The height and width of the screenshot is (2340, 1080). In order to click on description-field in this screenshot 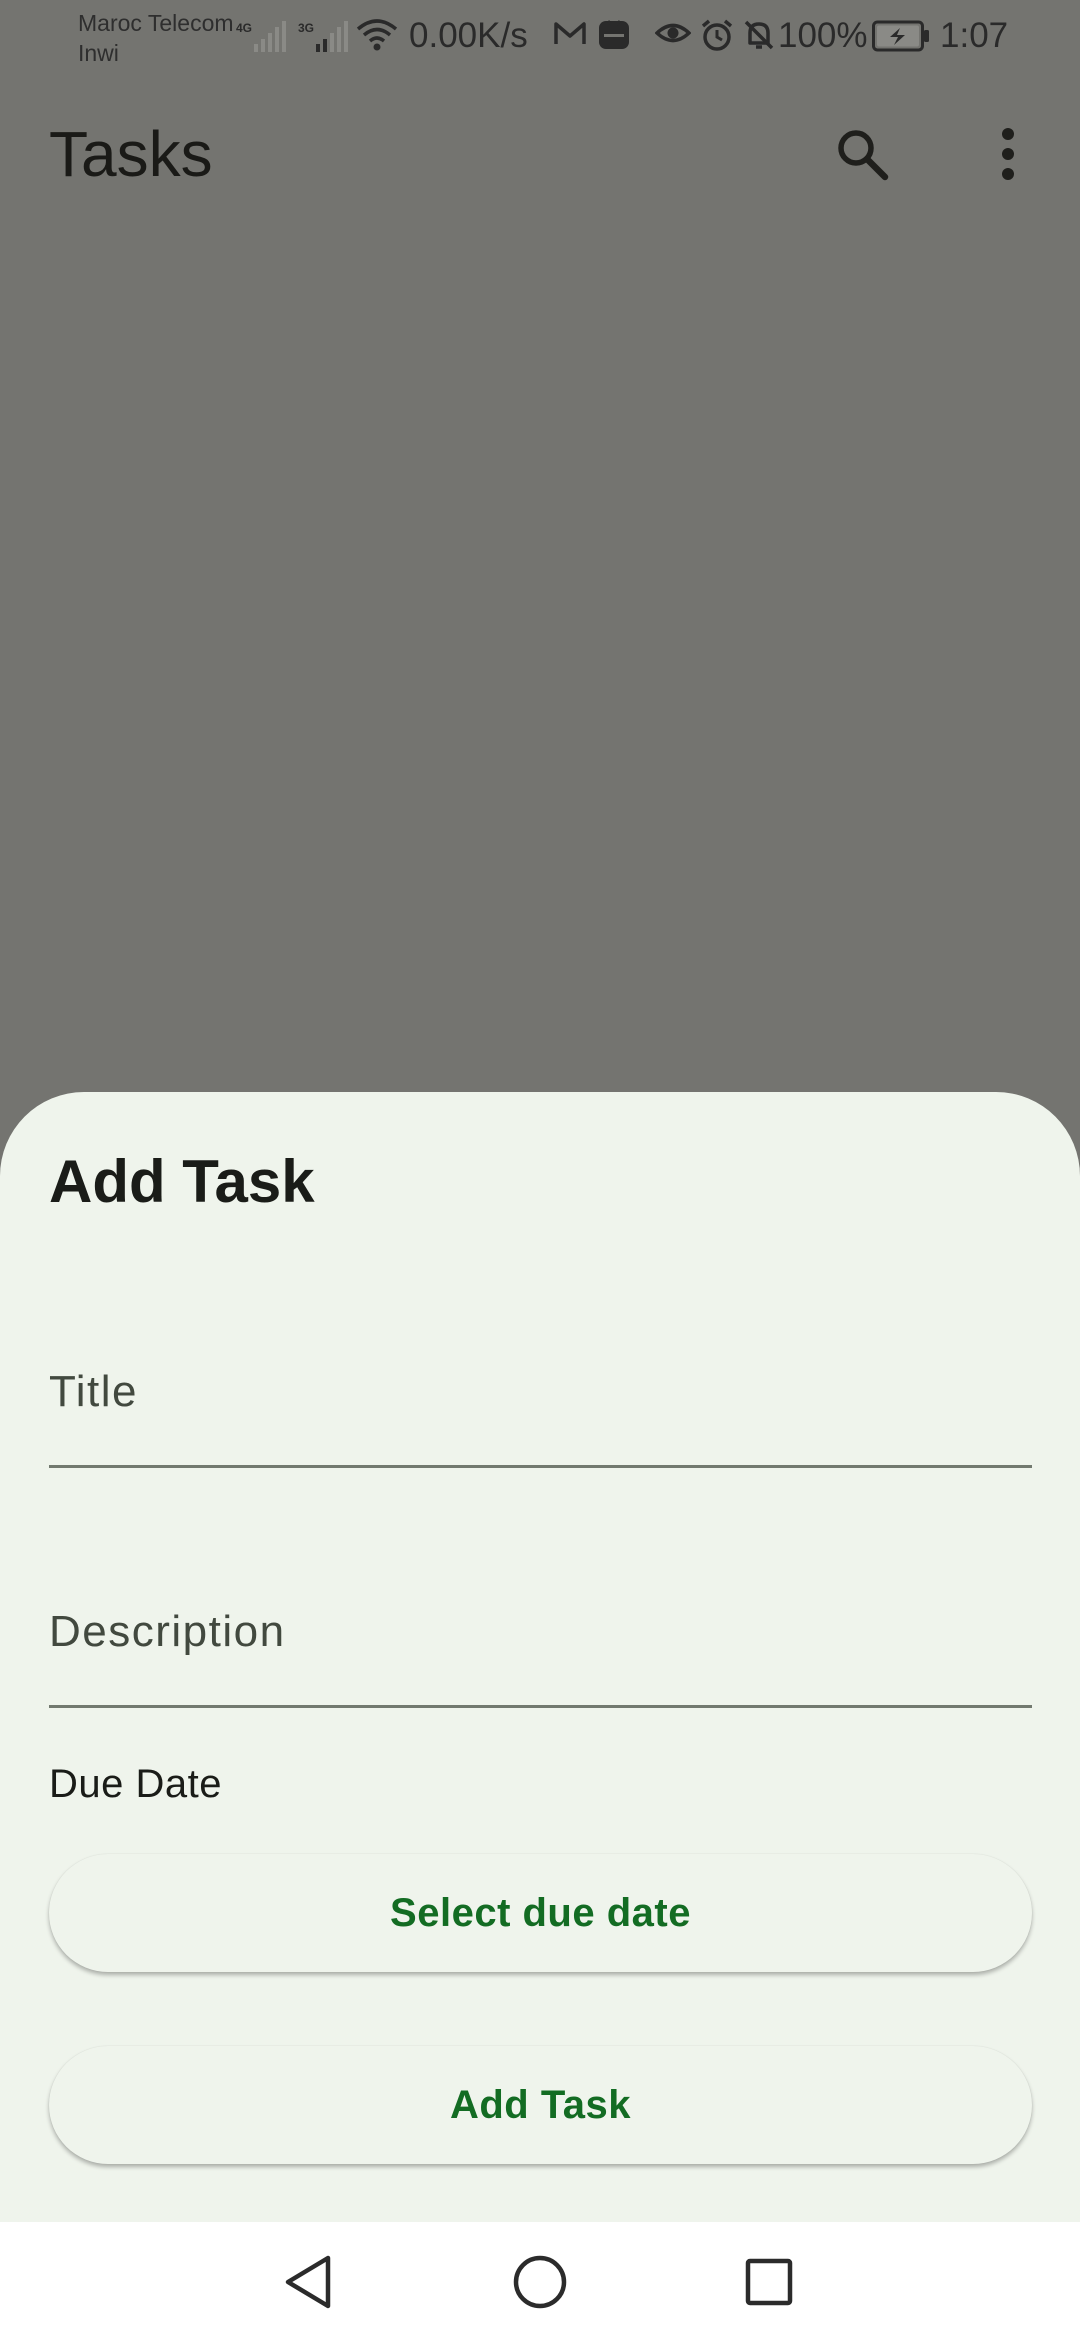, I will do `click(540, 1643)`.